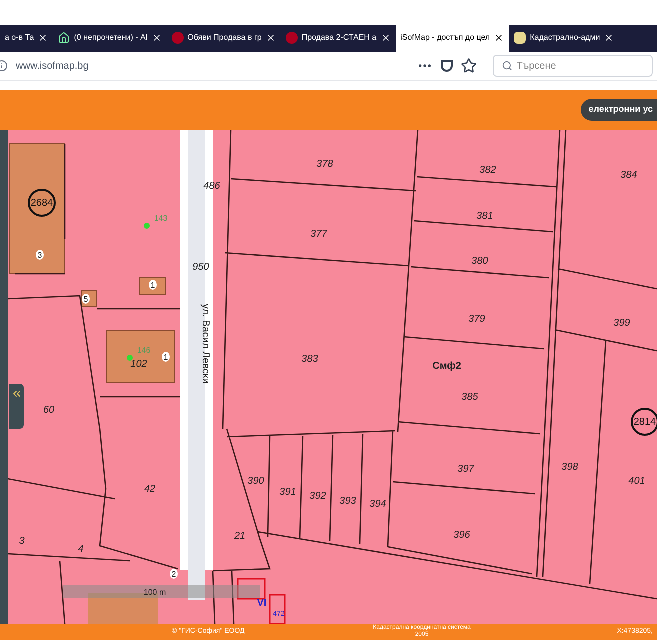 This screenshot has height=640, width=657. I want to click on tab-title: Кадастрално-адми, so click(565, 38).